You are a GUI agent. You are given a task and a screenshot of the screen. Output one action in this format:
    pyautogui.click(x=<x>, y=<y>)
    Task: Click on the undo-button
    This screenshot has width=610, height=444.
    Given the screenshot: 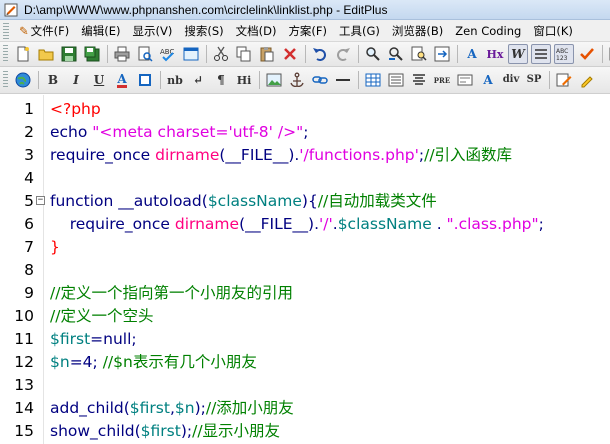 What is the action you would take?
    pyautogui.click(x=320, y=54)
    